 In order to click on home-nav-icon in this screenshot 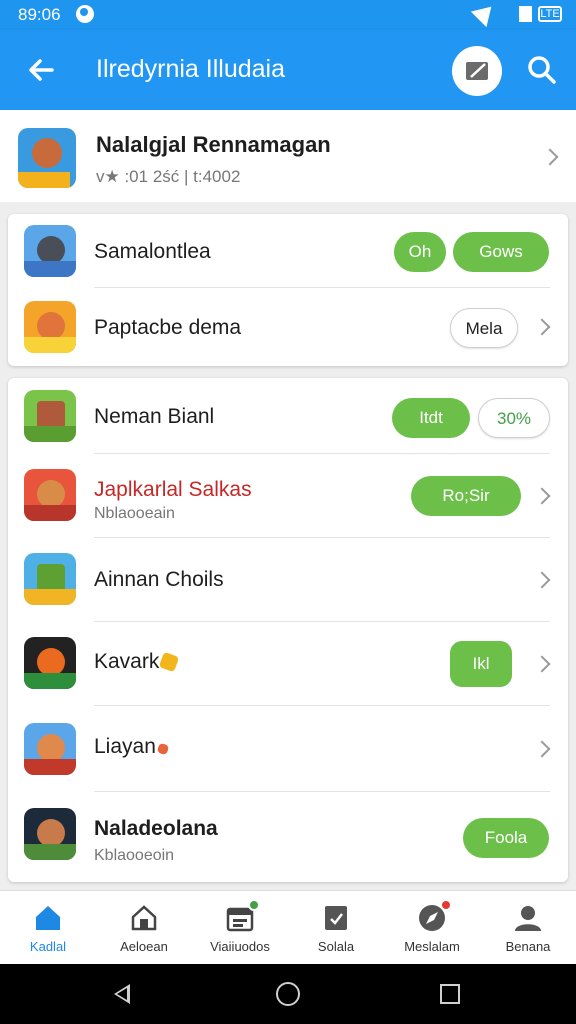, I will do `click(288, 994)`.